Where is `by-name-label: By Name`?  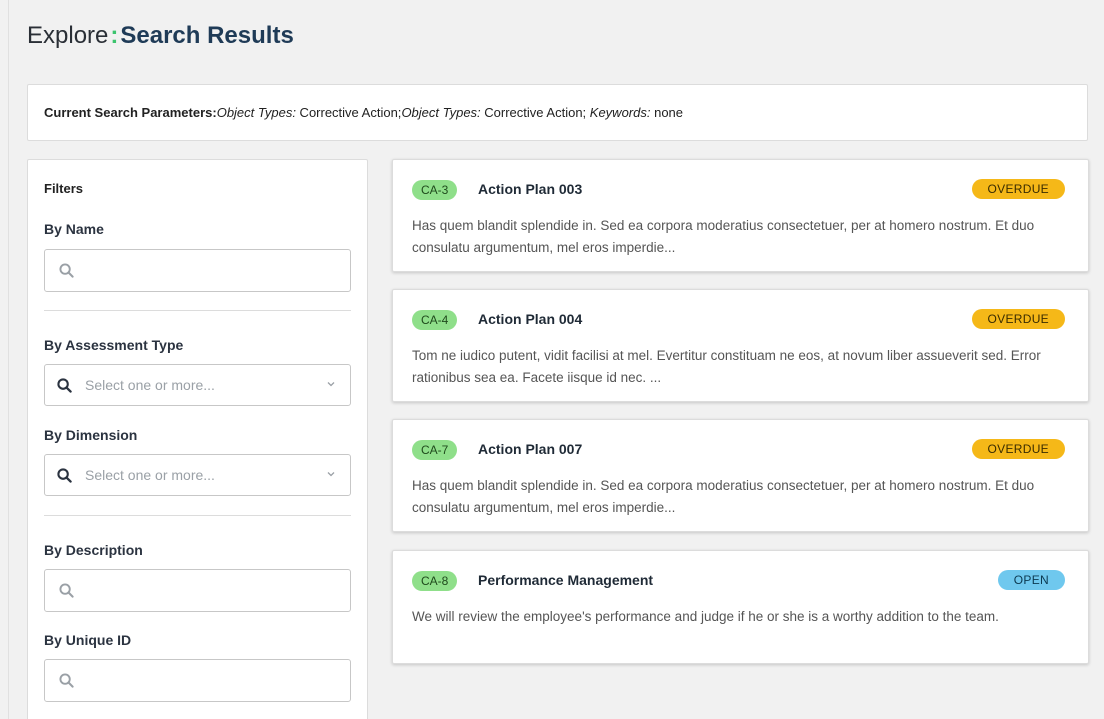 by-name-label: By Name is located at coordinates (74, 229).